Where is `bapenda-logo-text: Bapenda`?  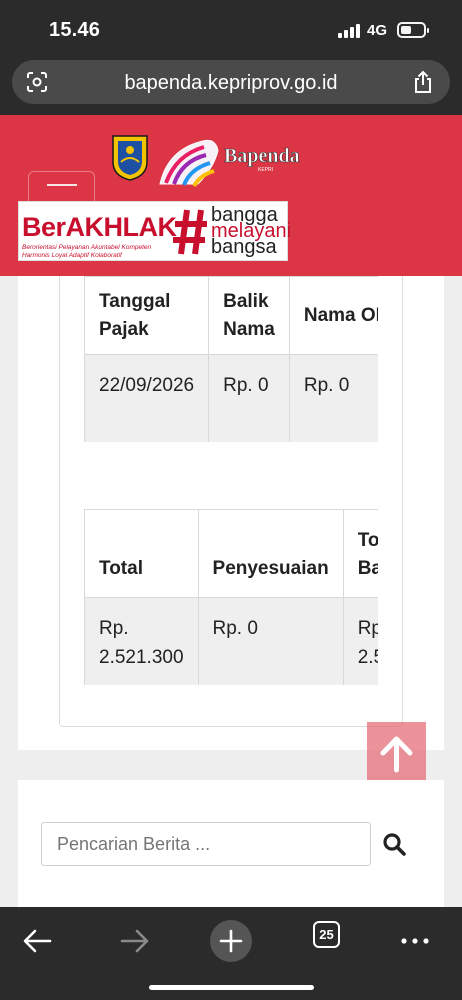 bapenda-logo-text: Bapenda is located at coordinates (262, 156).